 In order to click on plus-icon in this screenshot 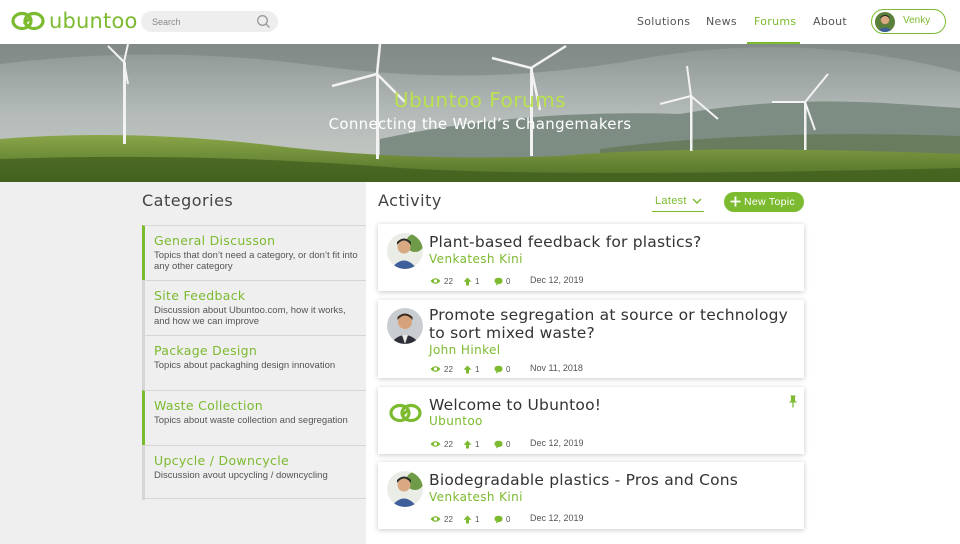, I will do `click(735, 201)`.